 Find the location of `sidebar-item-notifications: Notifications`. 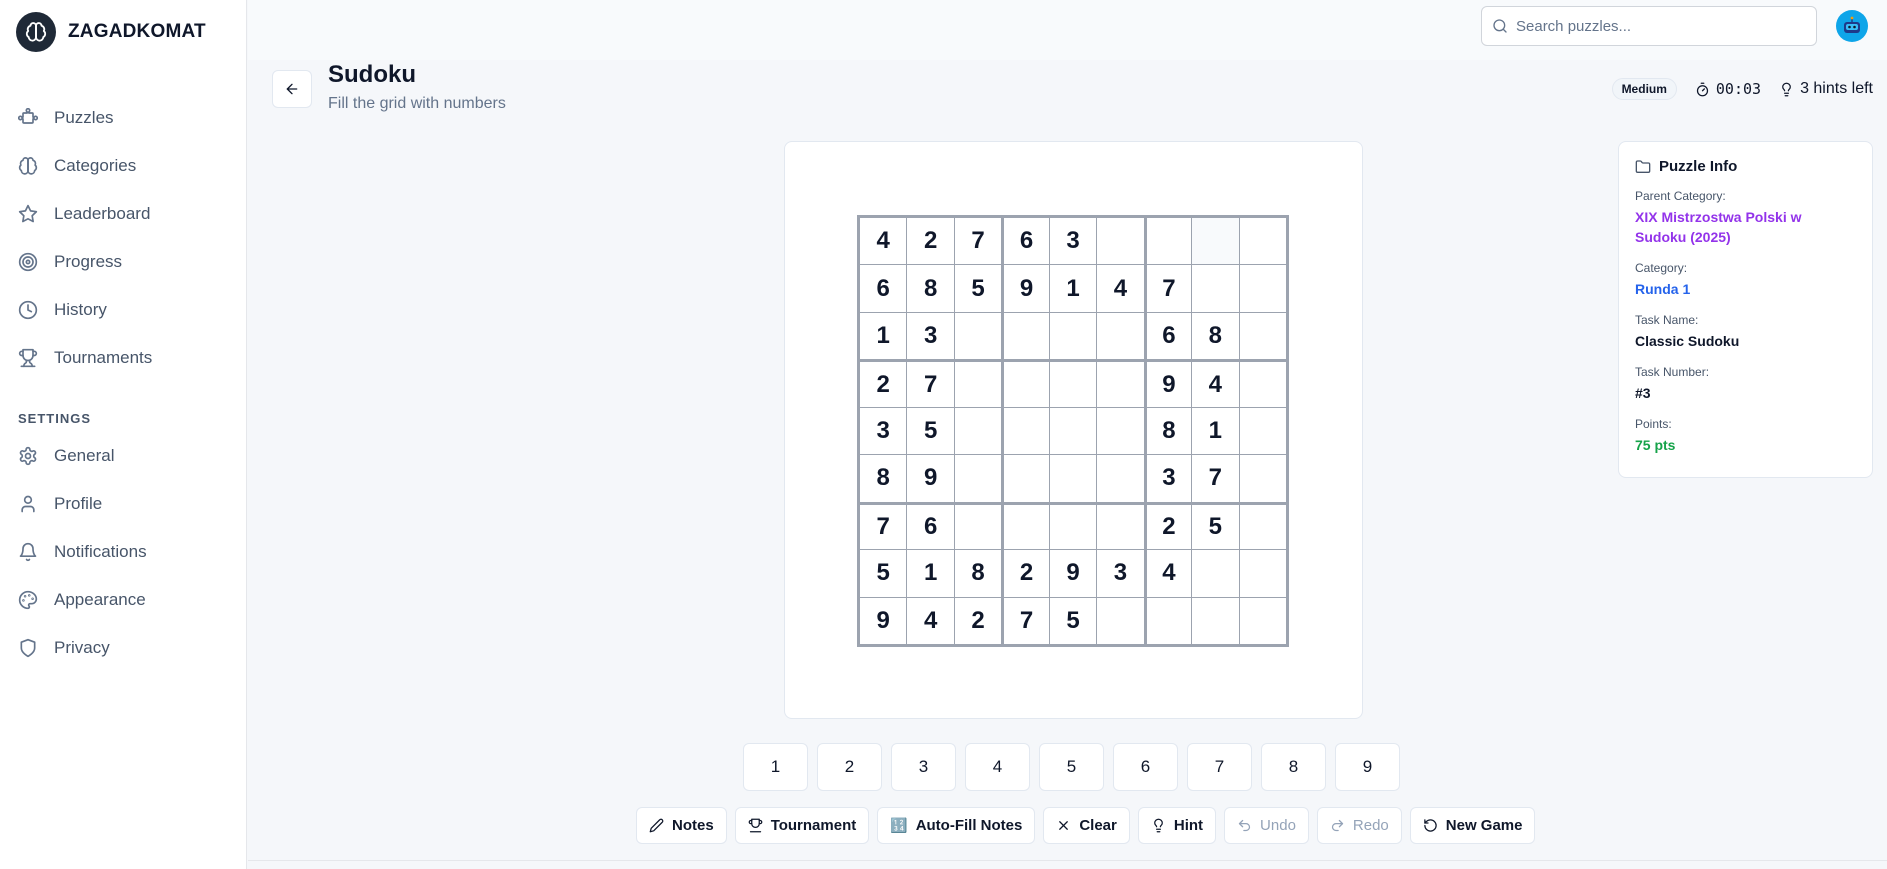

sidebar-item-notifications: Notifications is located at coordinates (123, 552).